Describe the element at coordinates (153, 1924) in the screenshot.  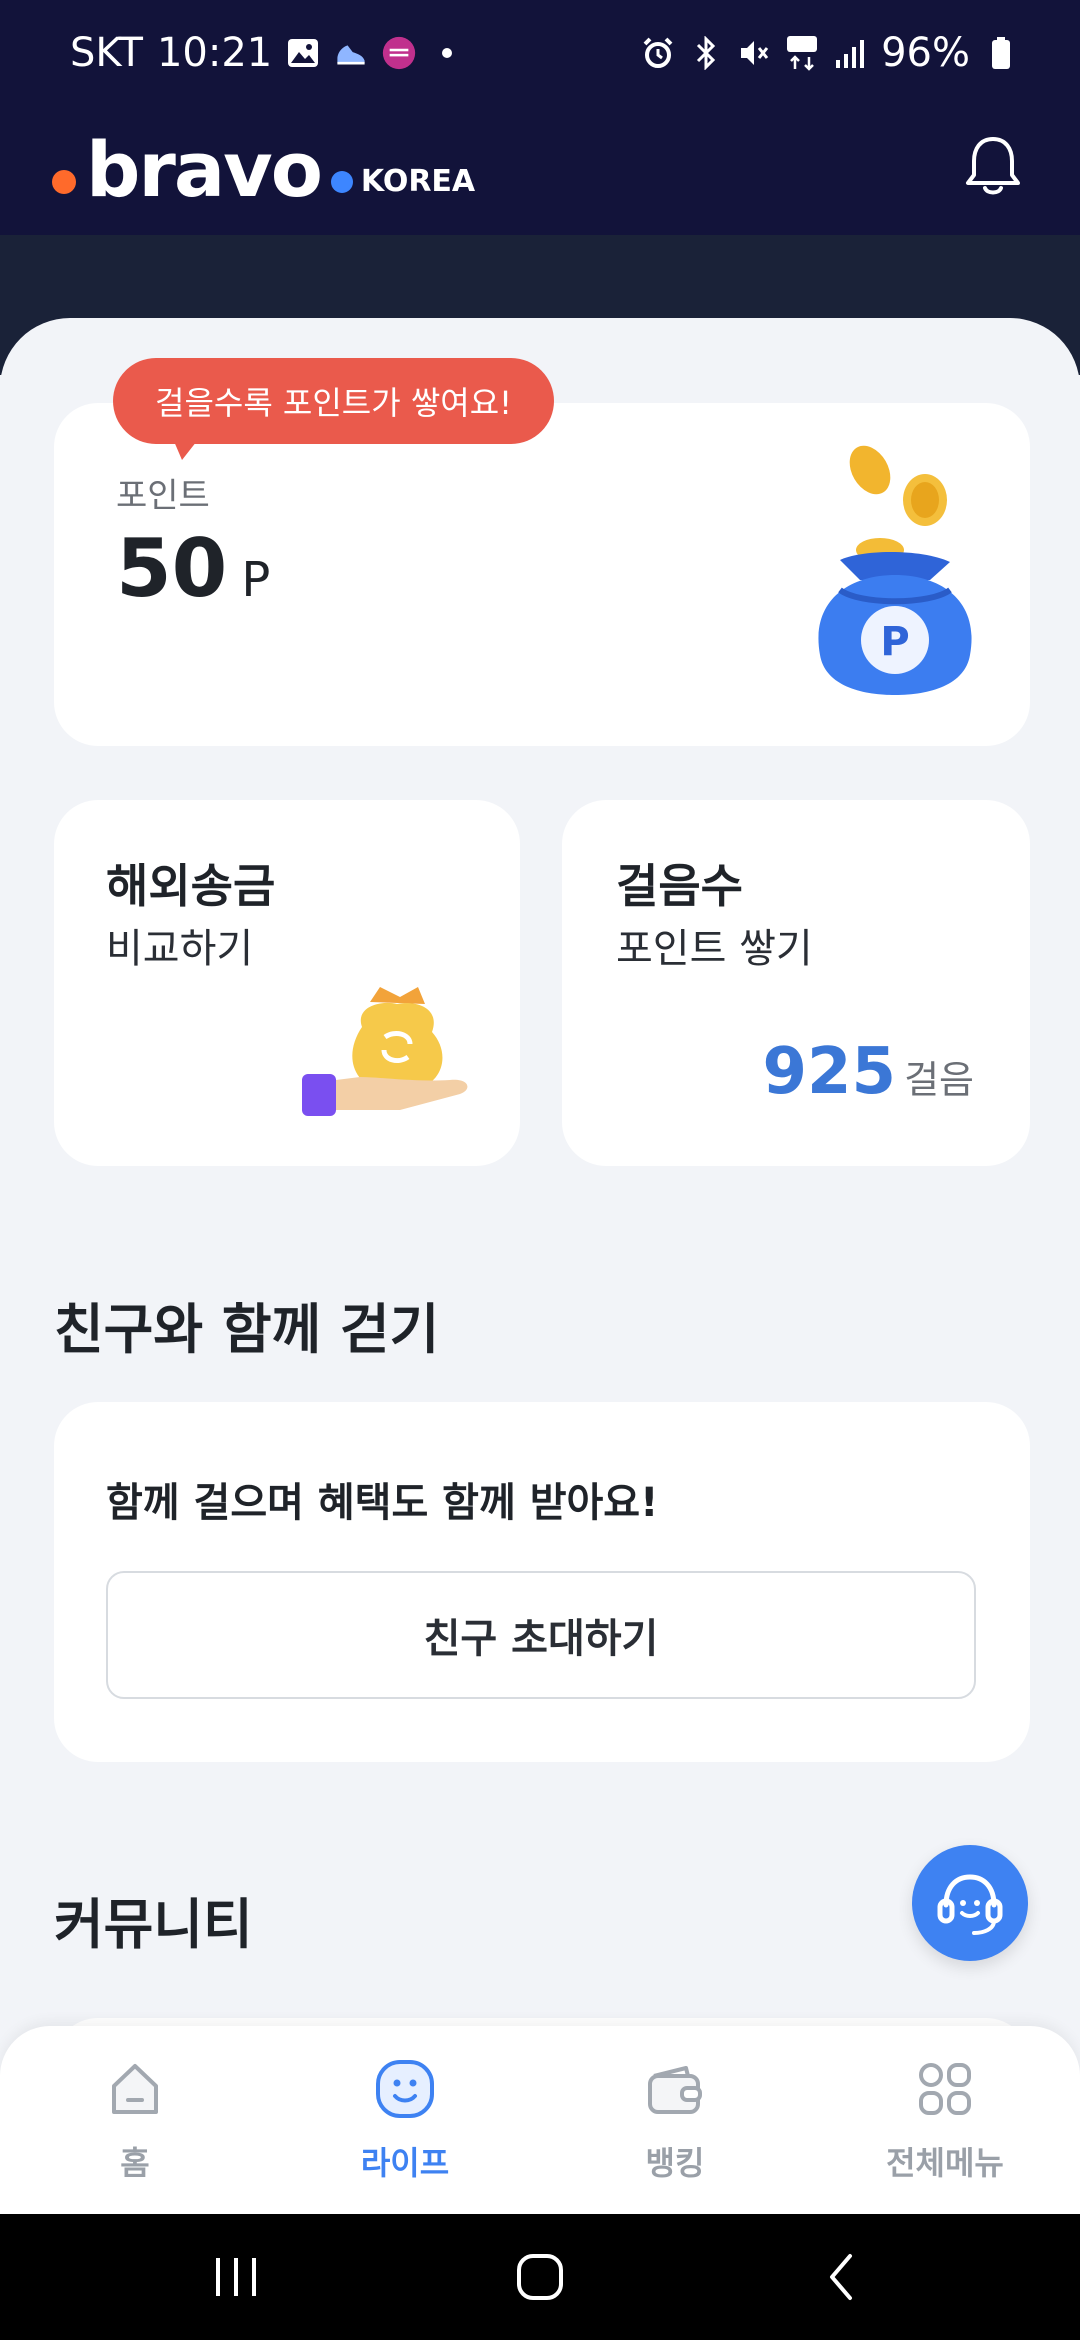
I see `community-title: 커뮤니티` at that location.